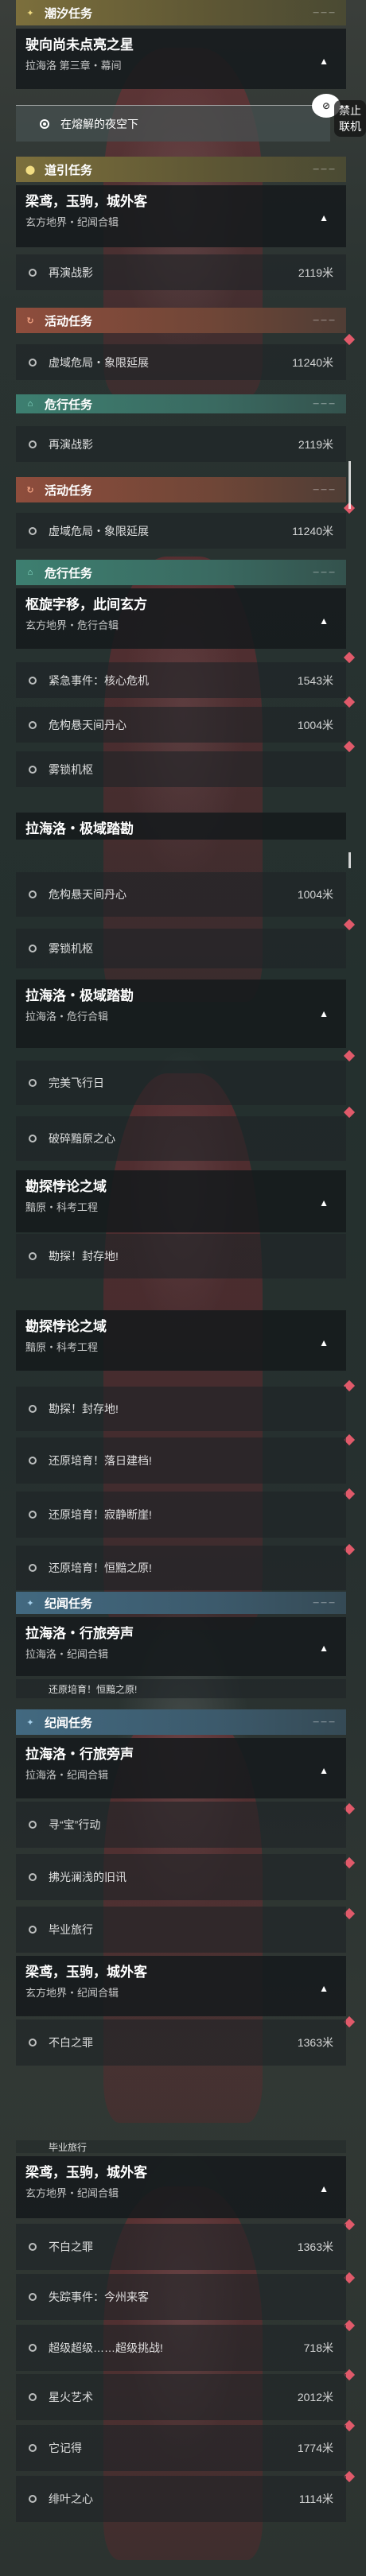  What do you see at coordinates (181, 2397) in the screenshot?
I see `objective-row: 星火艺术 2012米` at bounding box center [181, 2397].